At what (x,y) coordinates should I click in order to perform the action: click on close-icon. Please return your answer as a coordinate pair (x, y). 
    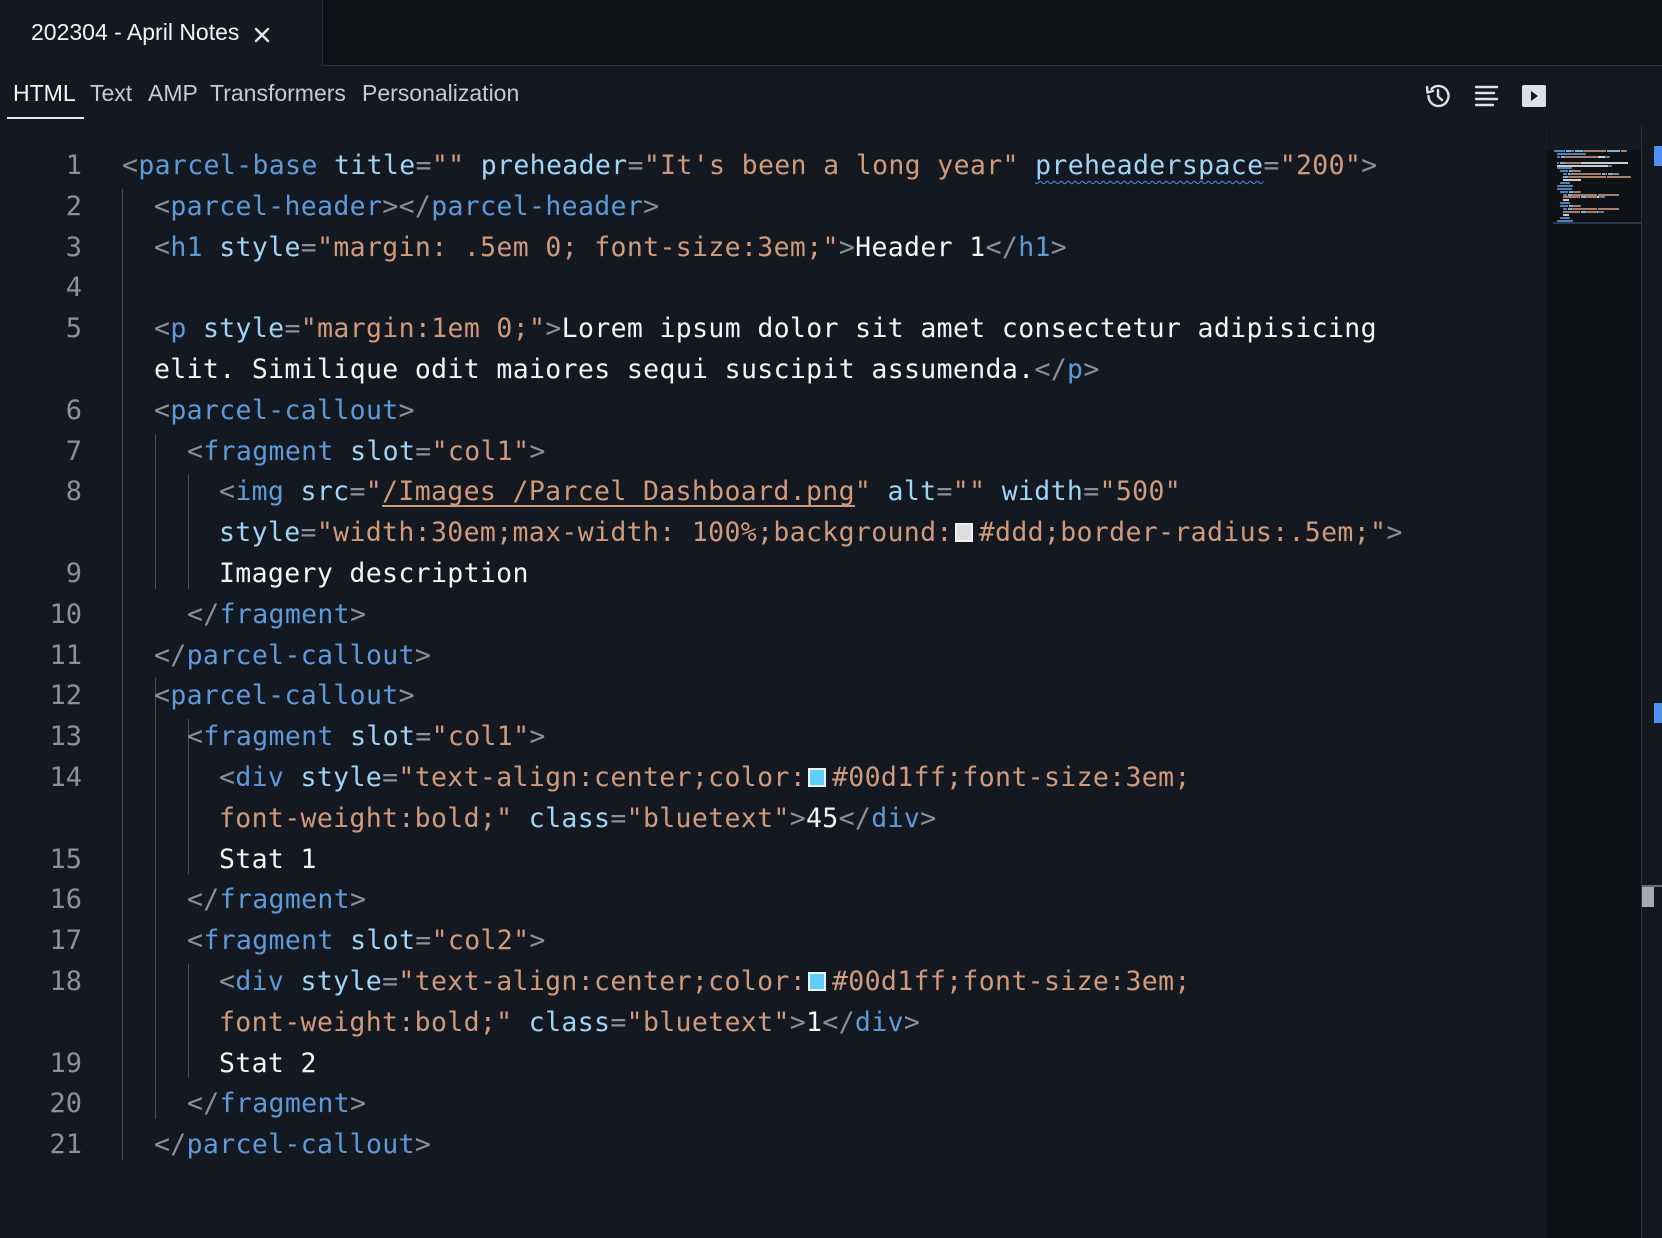
    Looking at the image, I should click on (262, 35).